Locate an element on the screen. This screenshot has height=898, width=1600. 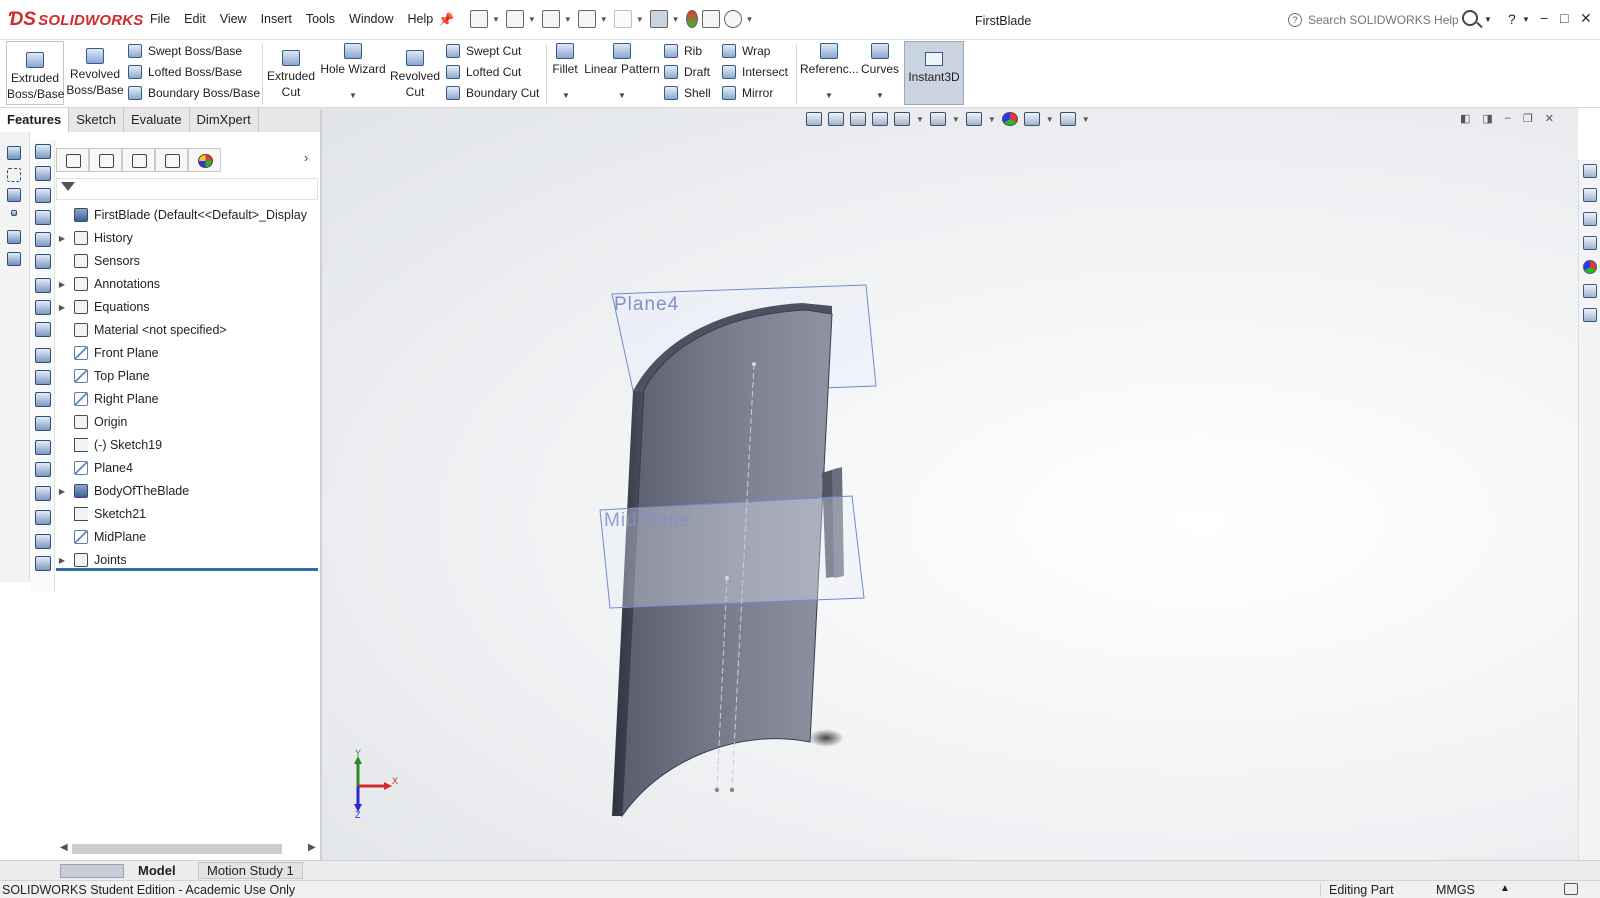
tree-node-sketch21: Sketch21 is located at coordinates (101, 514).